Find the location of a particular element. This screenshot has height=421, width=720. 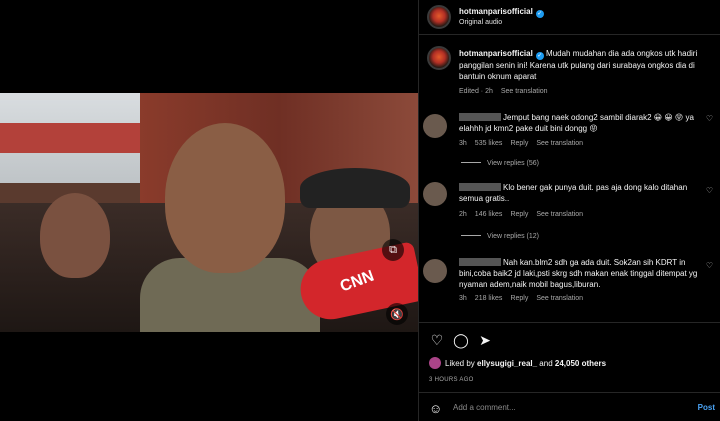

liked-others: 24,050 others is located at coordinates (580, 363).